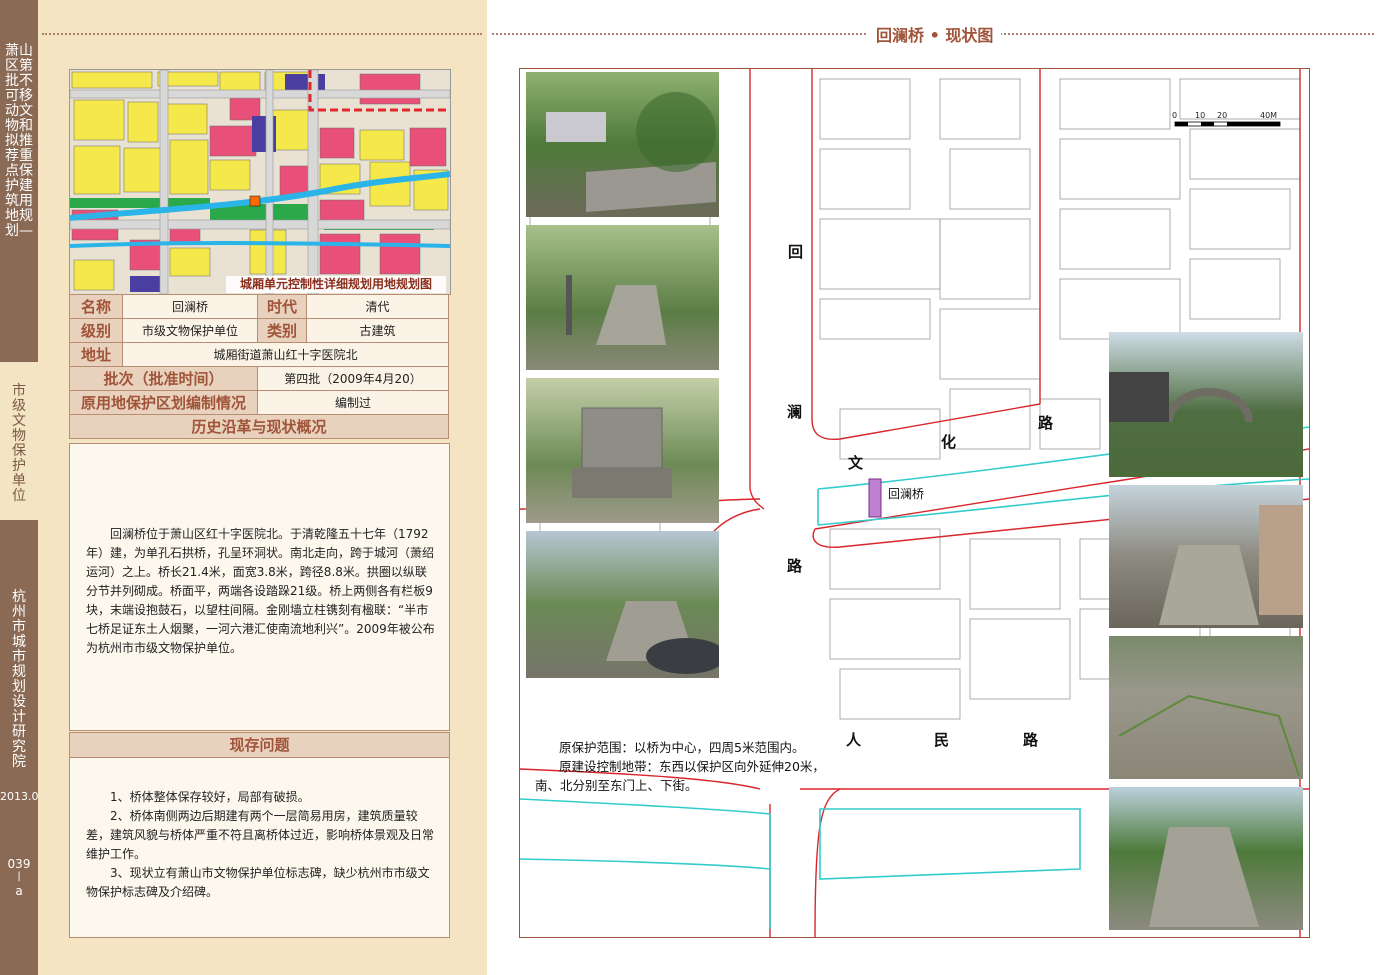 The height and width of the screenshot is (975, 1379). What do you see at coordinates (96, 306) in the screenshot?
I see `name-label: 名称` at bounding box center [96, 306].